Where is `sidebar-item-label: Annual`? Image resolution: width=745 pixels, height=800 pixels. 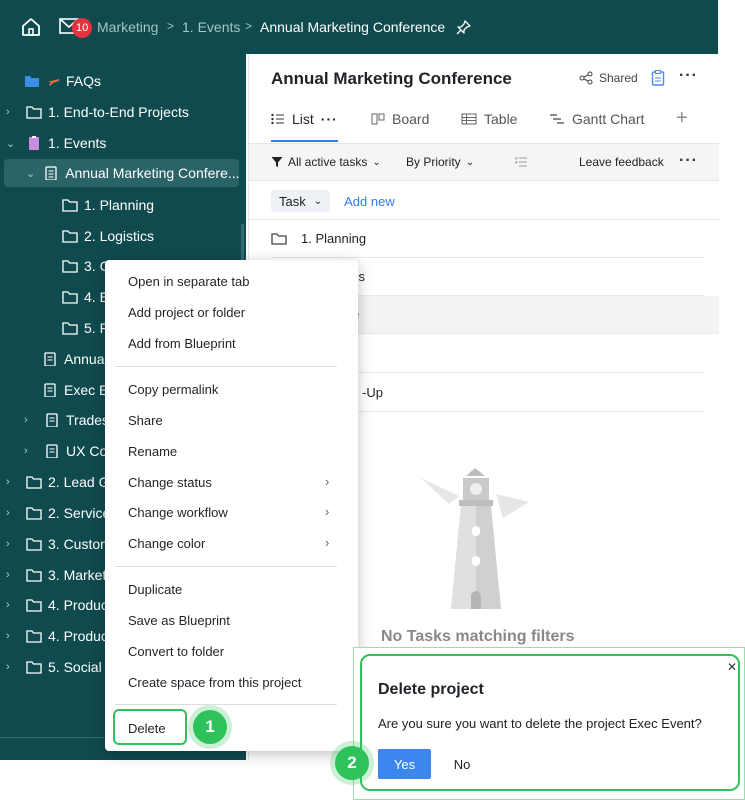 sidebar-item-label: Annual is located at coordinates (86, 359).